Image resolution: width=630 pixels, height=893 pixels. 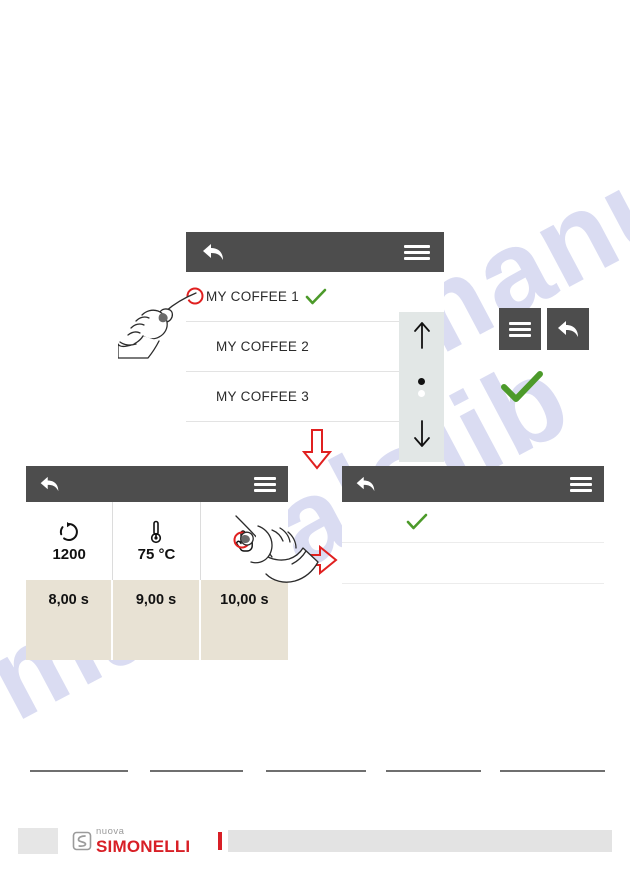 What do you see at coordinates (522, 389) in the screenshot?
I see `legend-green-check` at bounding box center [522, 389].